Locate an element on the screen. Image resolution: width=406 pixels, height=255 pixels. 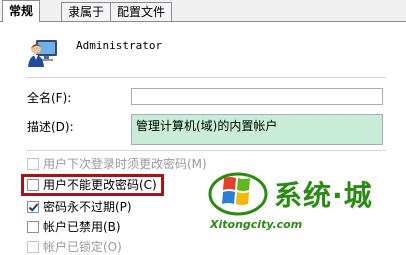
checkbox-label: 帐户已锁定(O) is located at coordinates (82, 247).